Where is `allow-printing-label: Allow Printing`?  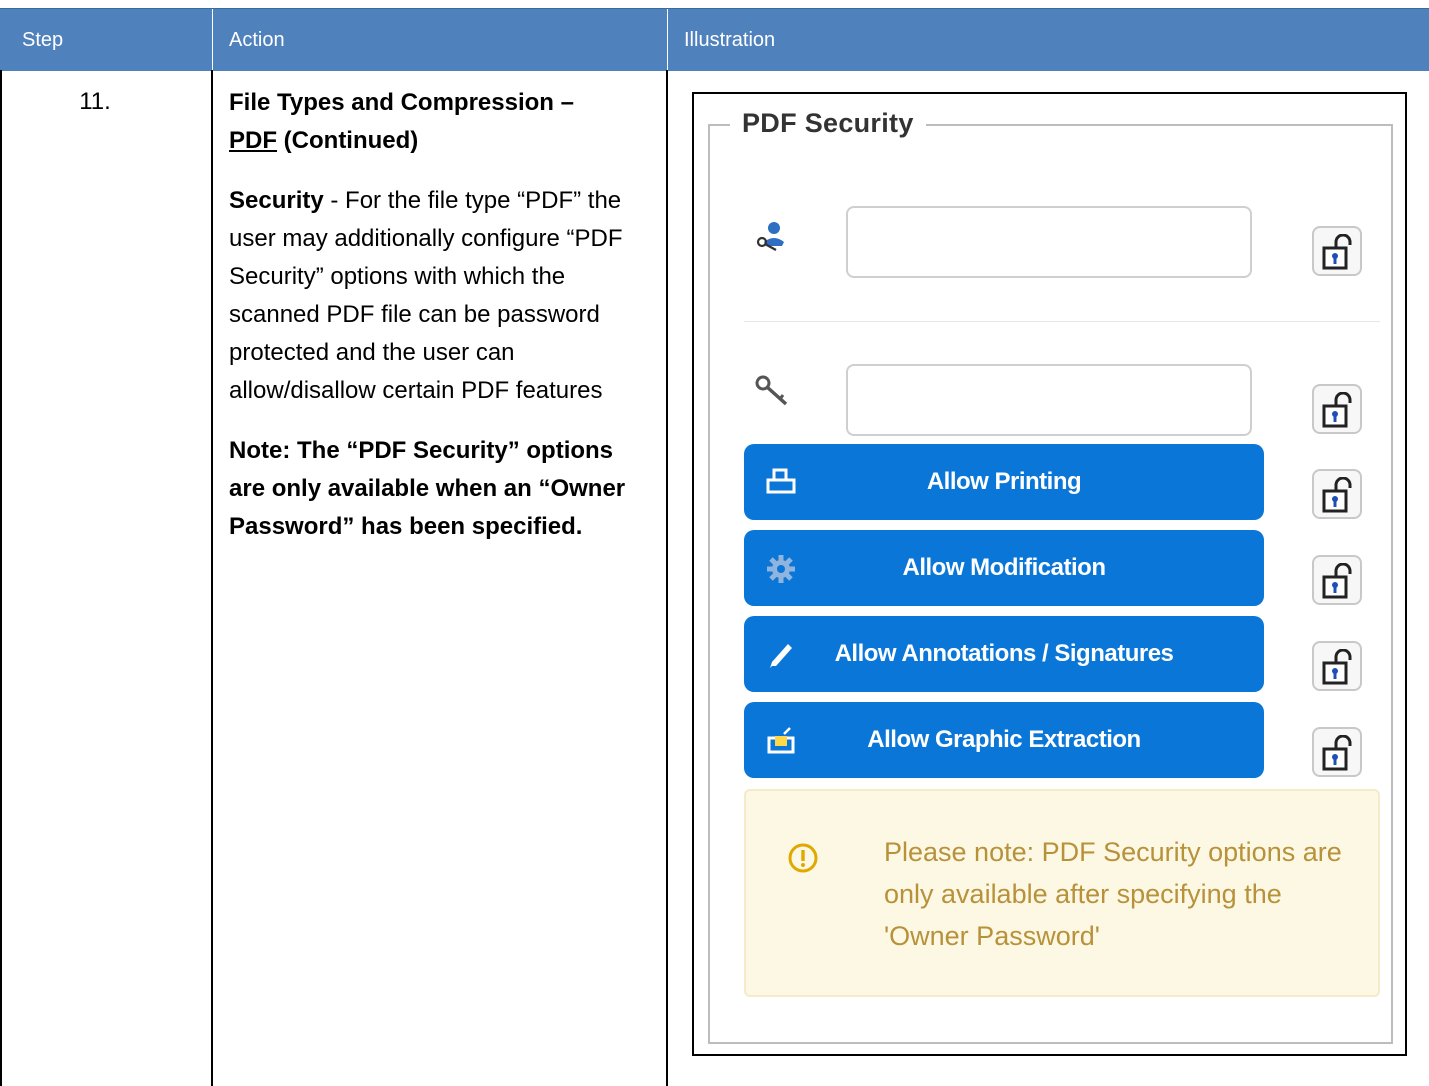
allow-printing-label: Allow Printing is located at coordinates (1004, 481).